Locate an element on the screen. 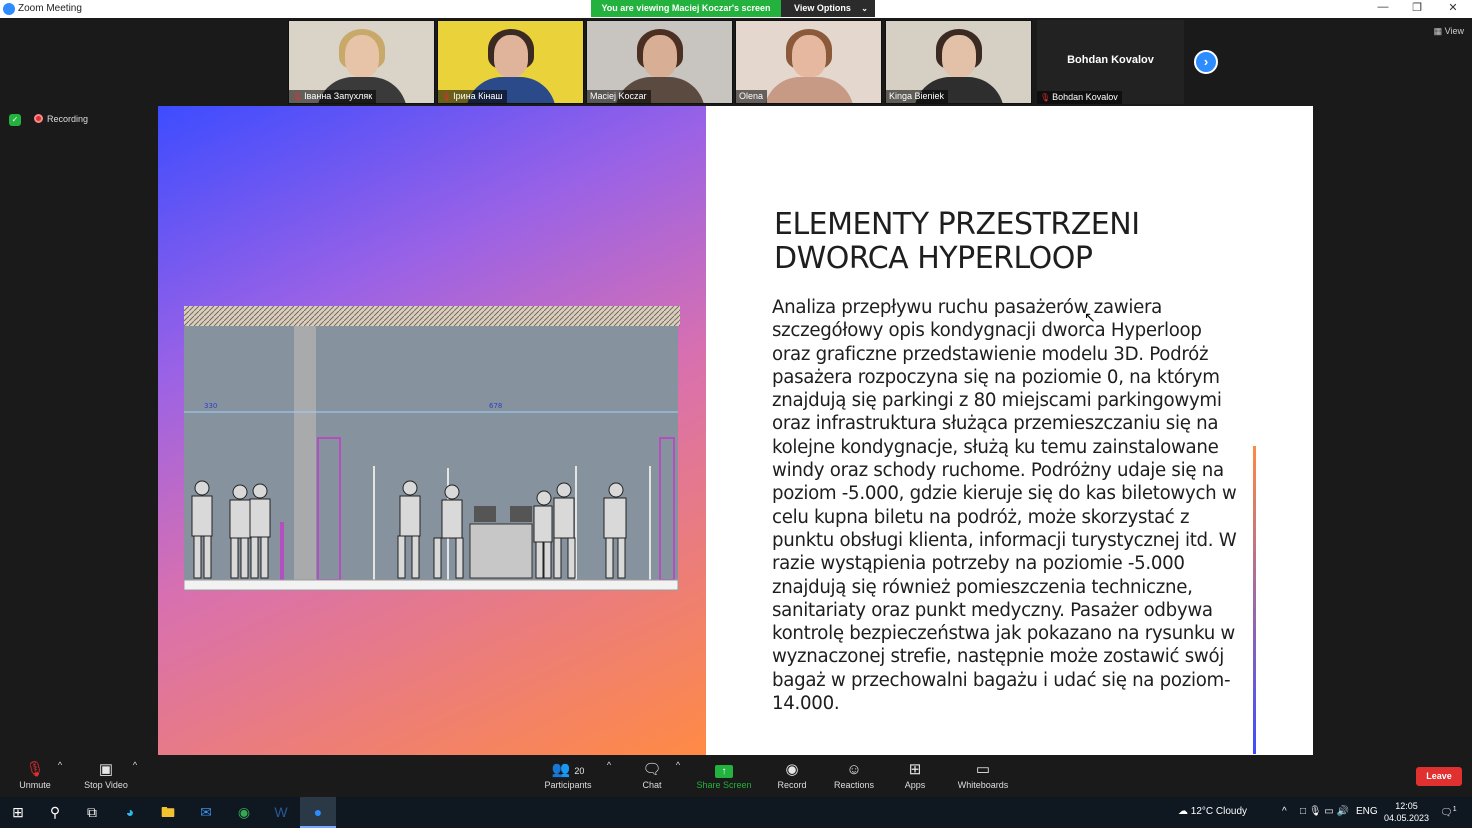 This screenshot has width=1472, height=828. participant-name-label: 🎙 Ірина Кінаш is located at coordinates (472, 96).